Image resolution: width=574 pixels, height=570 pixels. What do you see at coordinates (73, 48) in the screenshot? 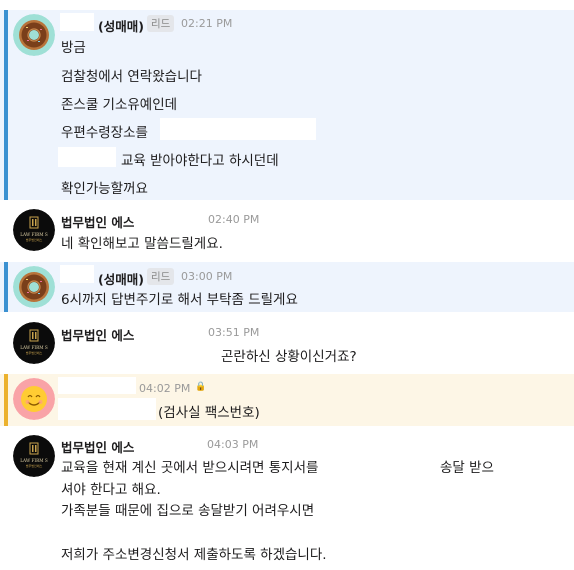
I see `message-text: 방금` at bounding box center [73, 48].